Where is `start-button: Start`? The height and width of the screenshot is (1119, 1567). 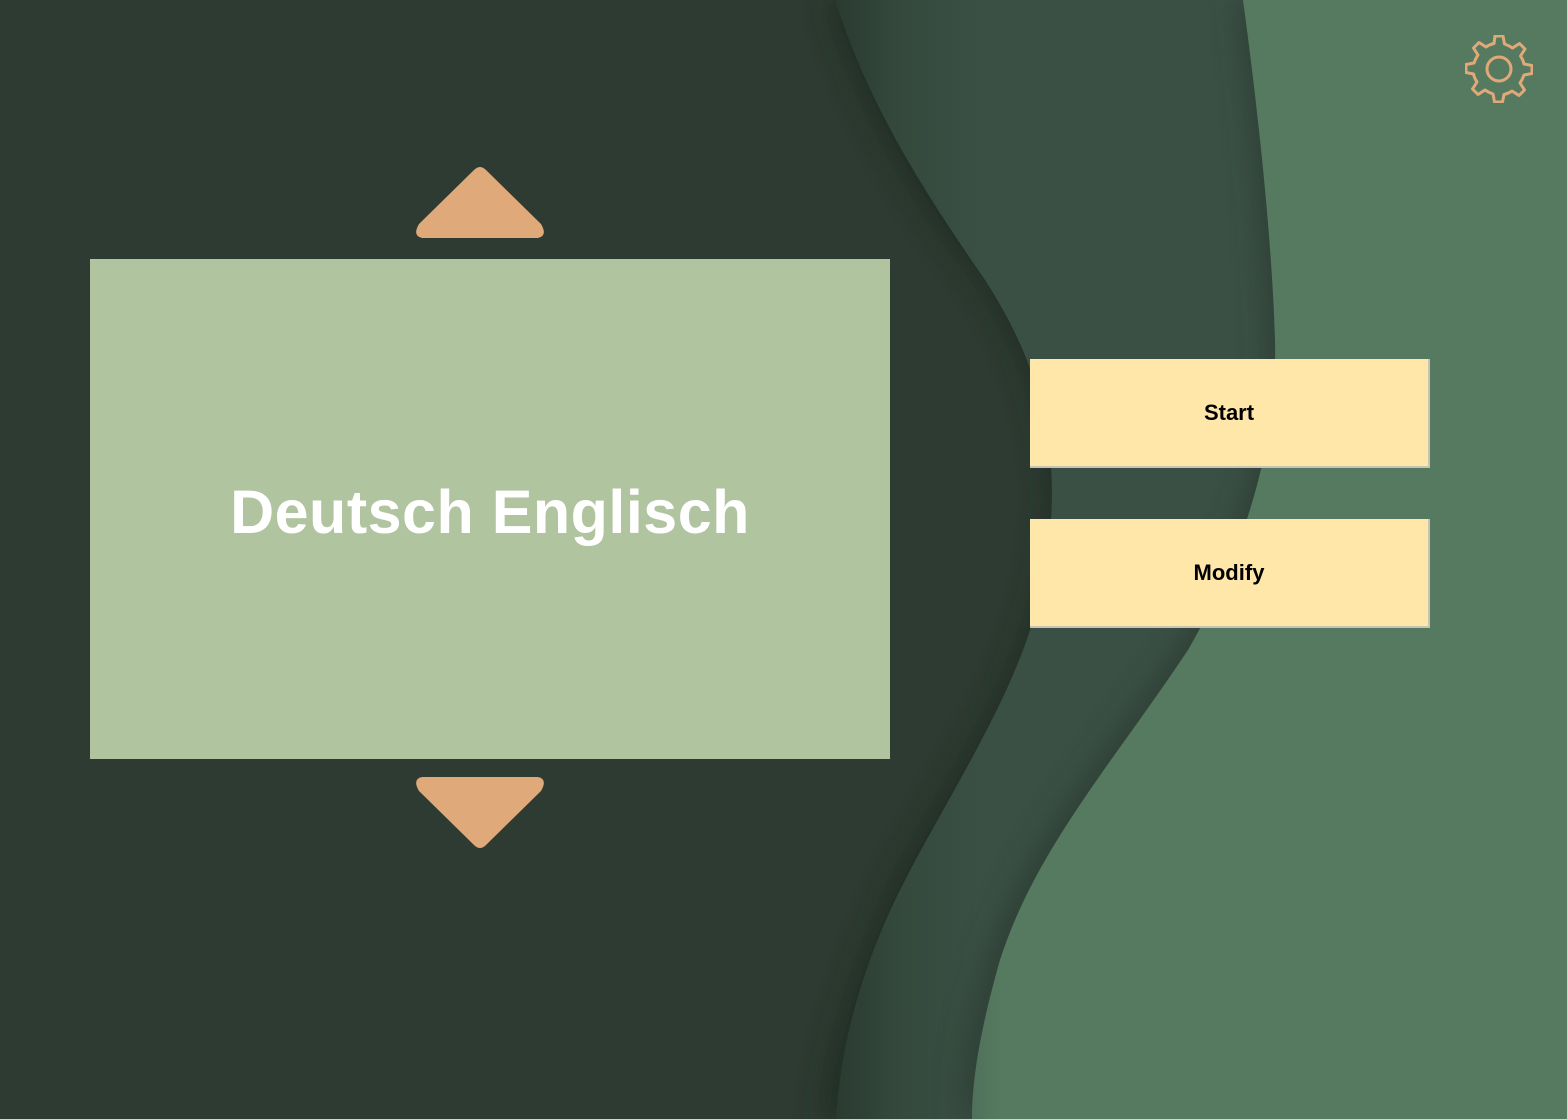 start-button: Start is located at coordinates (1230, 413).